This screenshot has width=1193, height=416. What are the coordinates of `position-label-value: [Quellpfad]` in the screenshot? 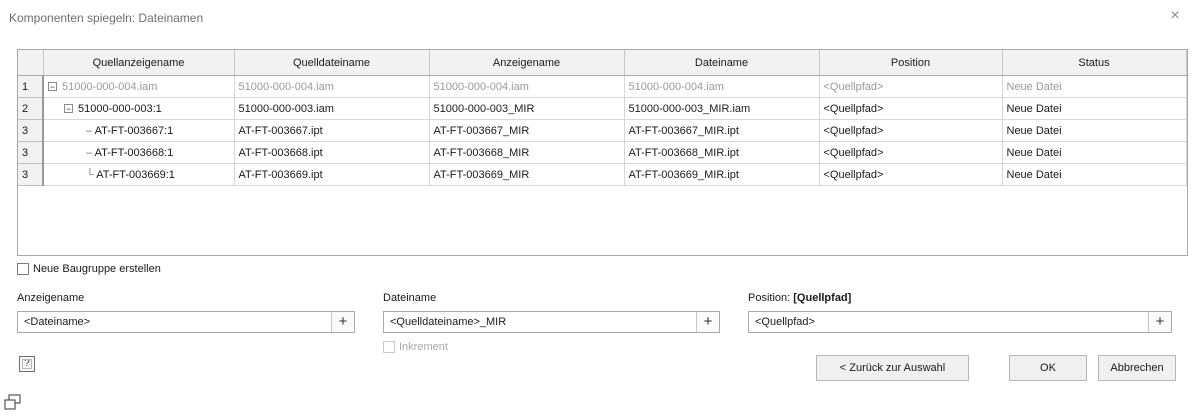 It's located at (822, 298).